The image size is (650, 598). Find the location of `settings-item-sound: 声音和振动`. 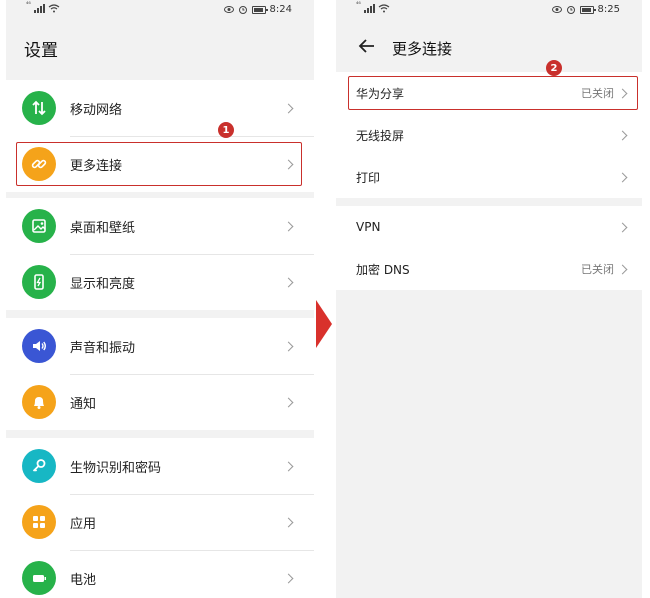

settings-item-sound: 声音和振动 is located at coordinates (160, 346).